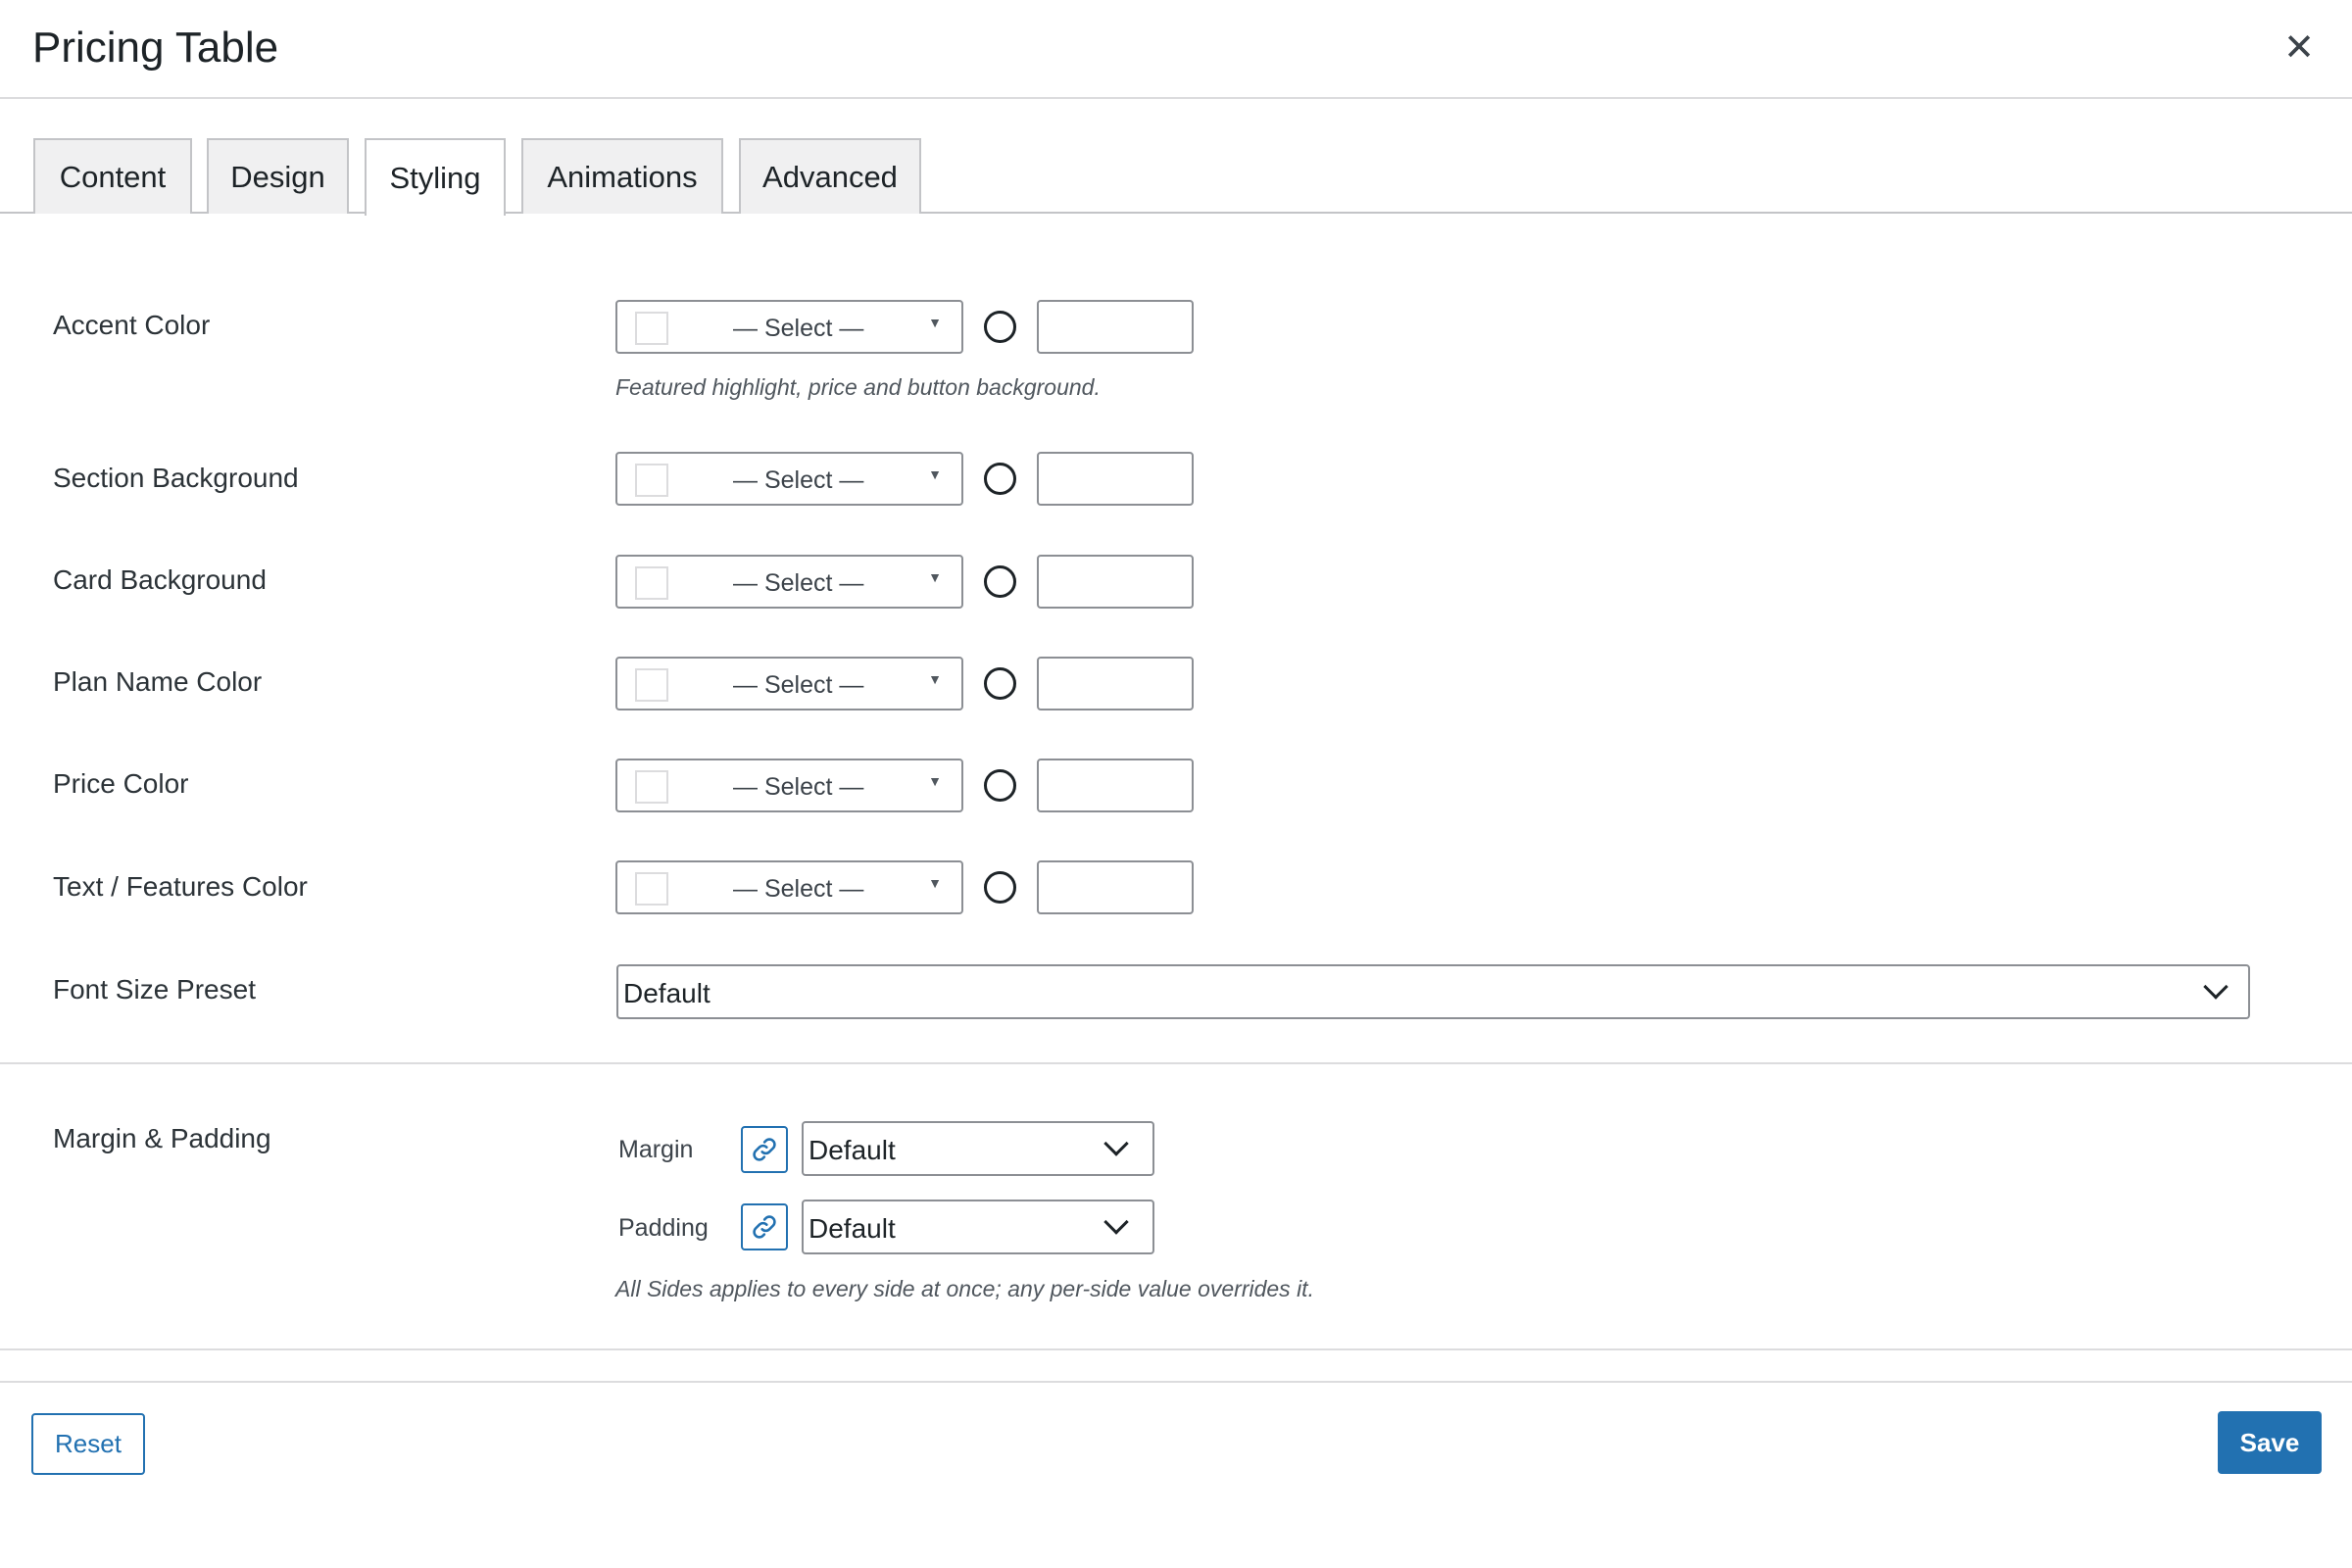 The width and height of the screenshot is (2352, 1568). I want to click on accent-color-select: — Select — ▼, so click(789, 327).